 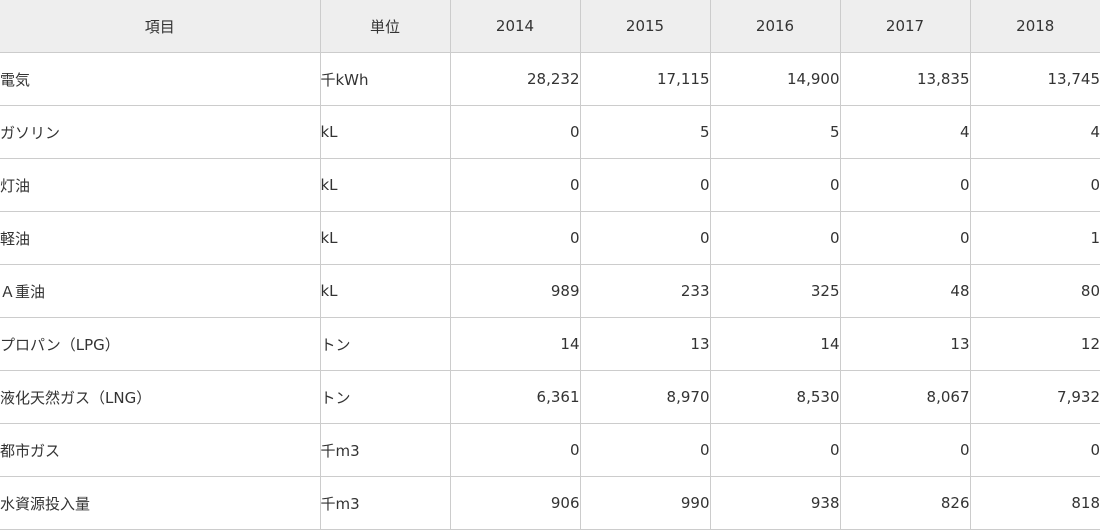 I want to click on row-value-2016: 8,530, so click(x=775, y=397).